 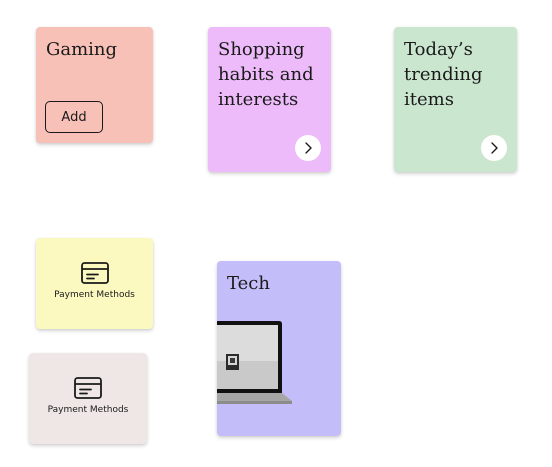 I want to click on shopping-open-button, so click(x=308, y=148).